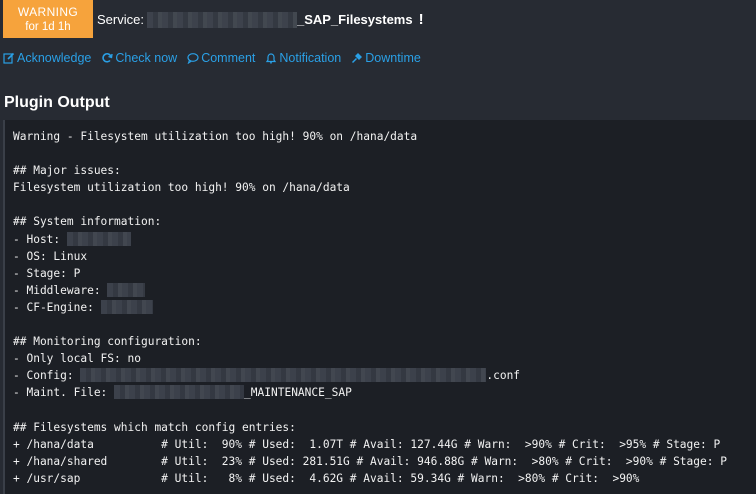 Image resolution: width=756 pixels, height=494 pixels. What do you see at coordinates (120, 19) in the screenshot?
I see `service-label: Service:` at bounding box center [120, 19].